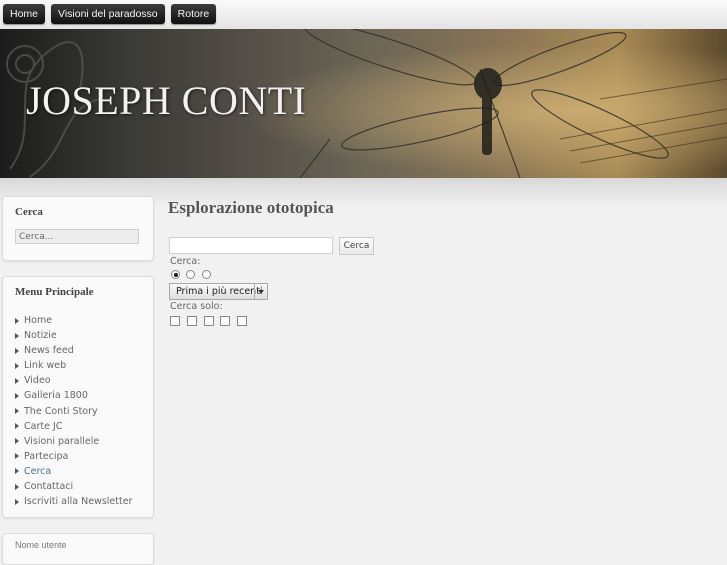  What do you see at coordinates (73, 426) in the screenshot?
I see `menu-item: Carte JC` at bounding box center [73, 426].